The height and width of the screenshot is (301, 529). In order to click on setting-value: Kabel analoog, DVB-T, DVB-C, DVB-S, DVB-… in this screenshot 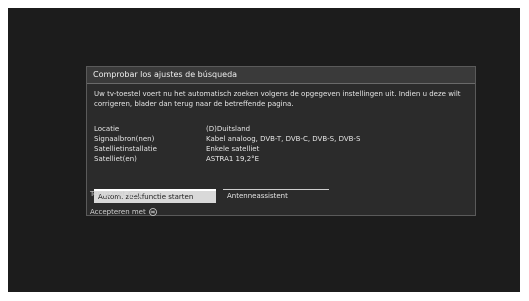, I will do `click(283, 139)`.